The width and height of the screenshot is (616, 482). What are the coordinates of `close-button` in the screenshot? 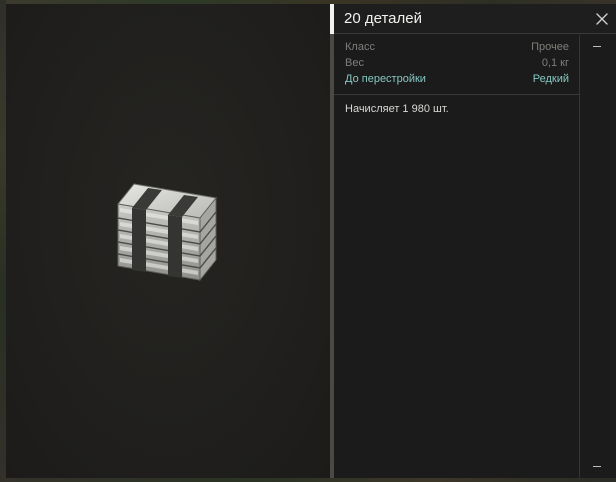 It's located at (602, 19).